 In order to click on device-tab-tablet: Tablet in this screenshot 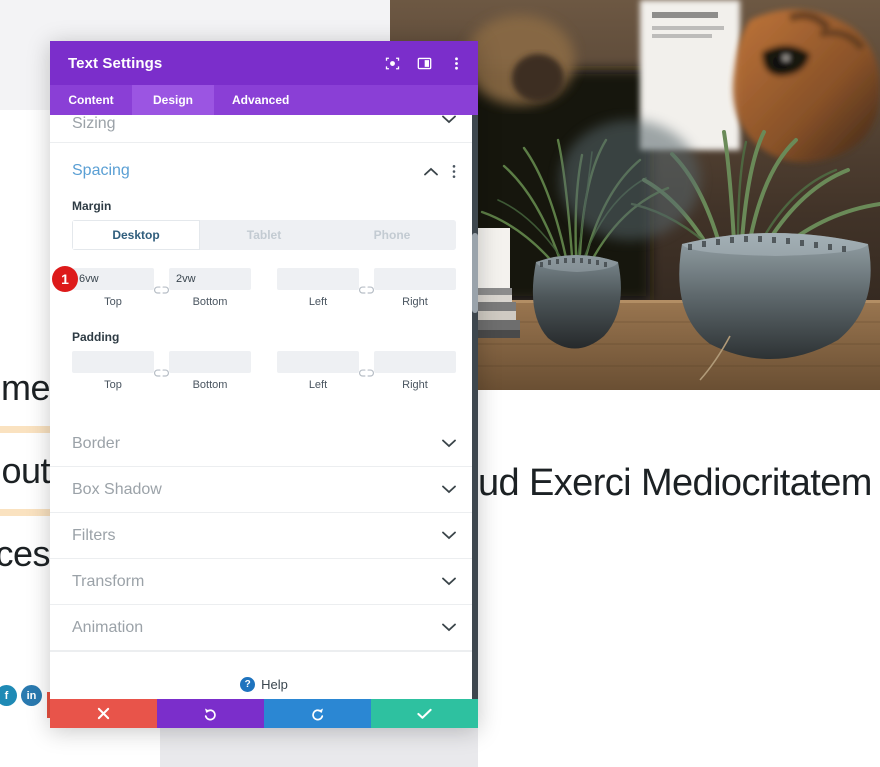, I will do `click(264, 235)`.